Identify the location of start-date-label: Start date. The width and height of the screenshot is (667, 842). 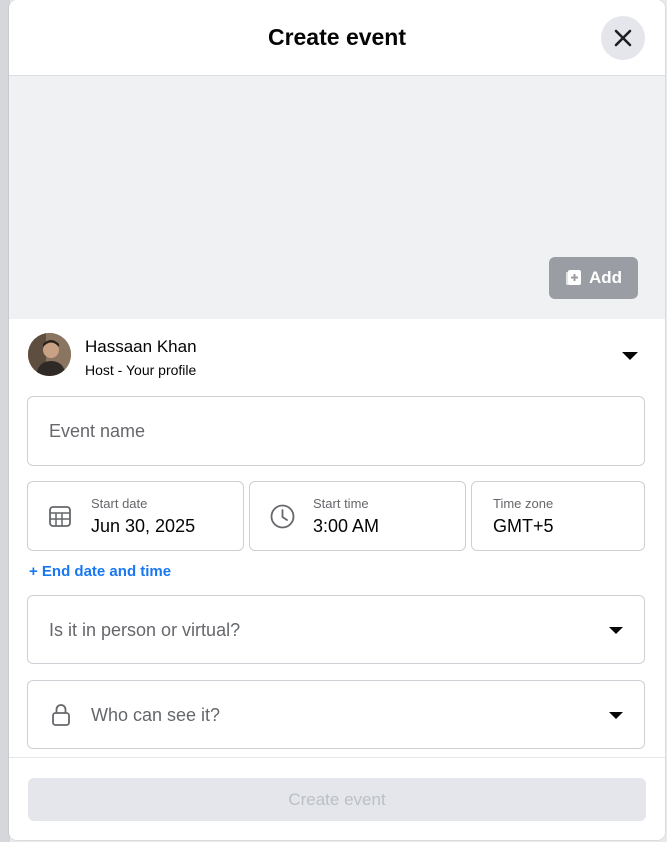
(119, 503).